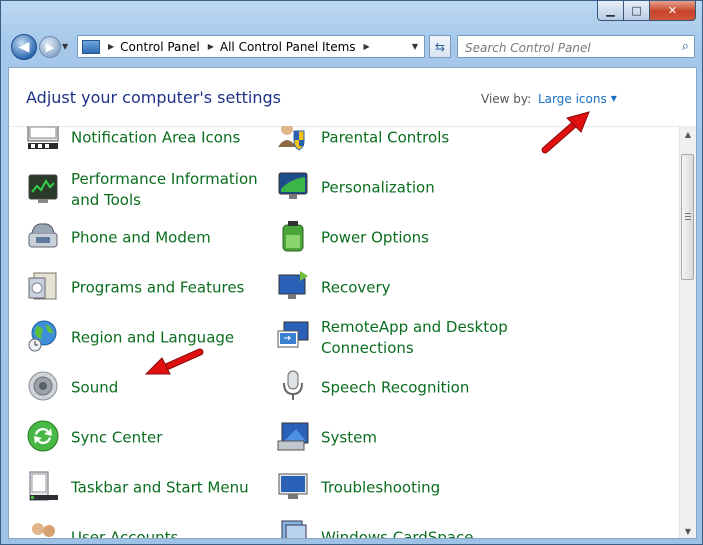  I want to click on address-dropdown-icon: ▼, so click(415, 46).